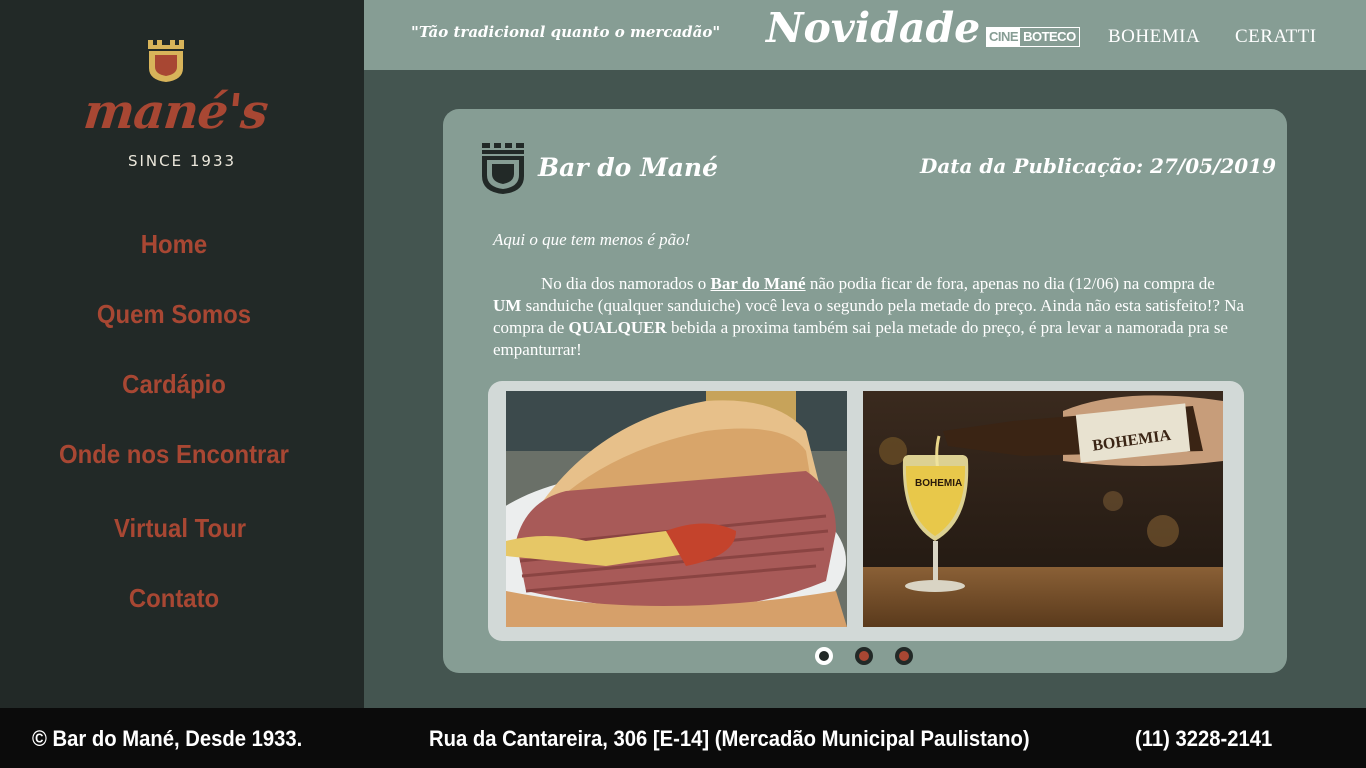 This screenshot has width=1366, height=768. What do you see at coordinates (873, 28) in the screenshot?
I see `section-title: Novidade` at bounding box center [873, 28].